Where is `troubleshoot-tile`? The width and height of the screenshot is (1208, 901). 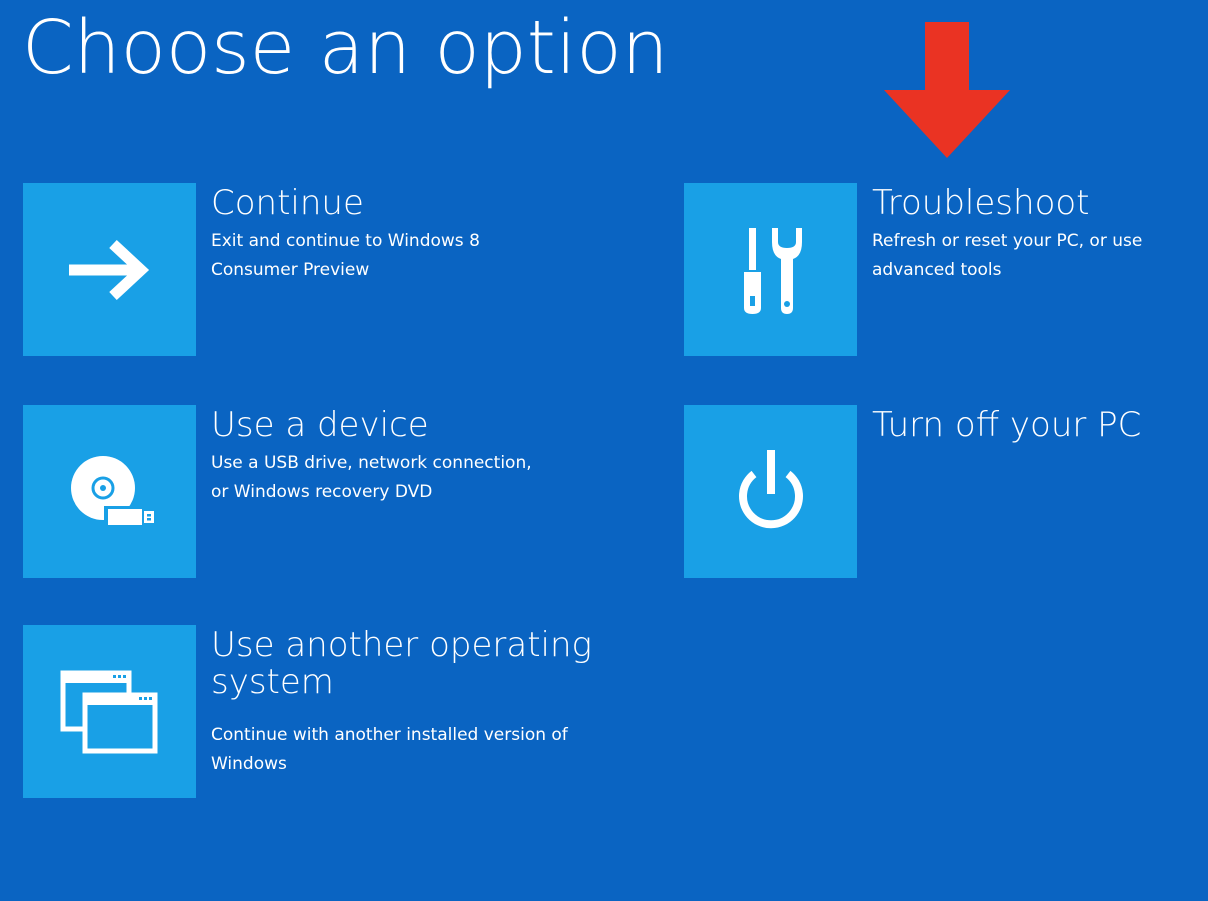
troubleshoot-tile is located at coordinates (770, 269).